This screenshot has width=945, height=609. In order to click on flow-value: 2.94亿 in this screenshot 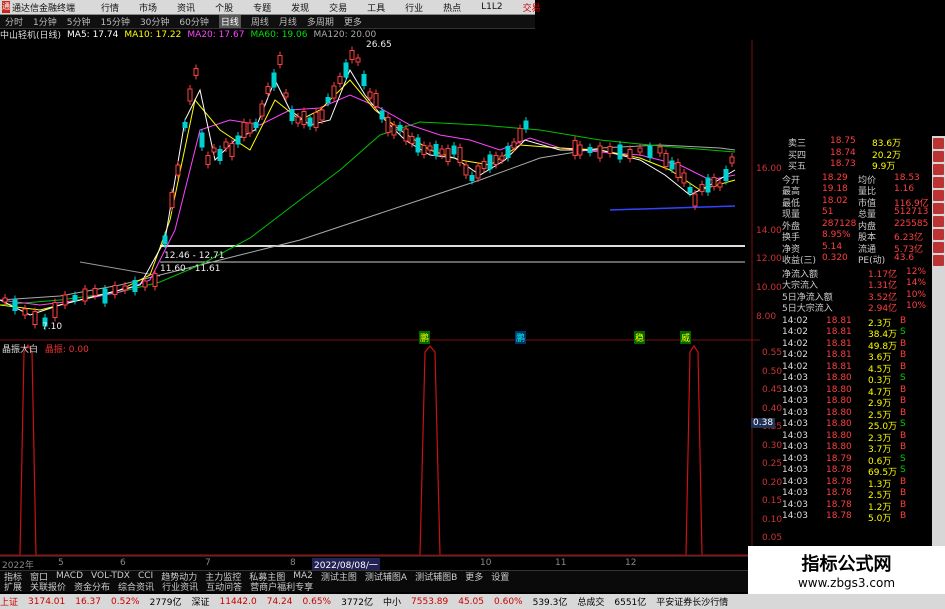, I will do `click(883, 309)`.